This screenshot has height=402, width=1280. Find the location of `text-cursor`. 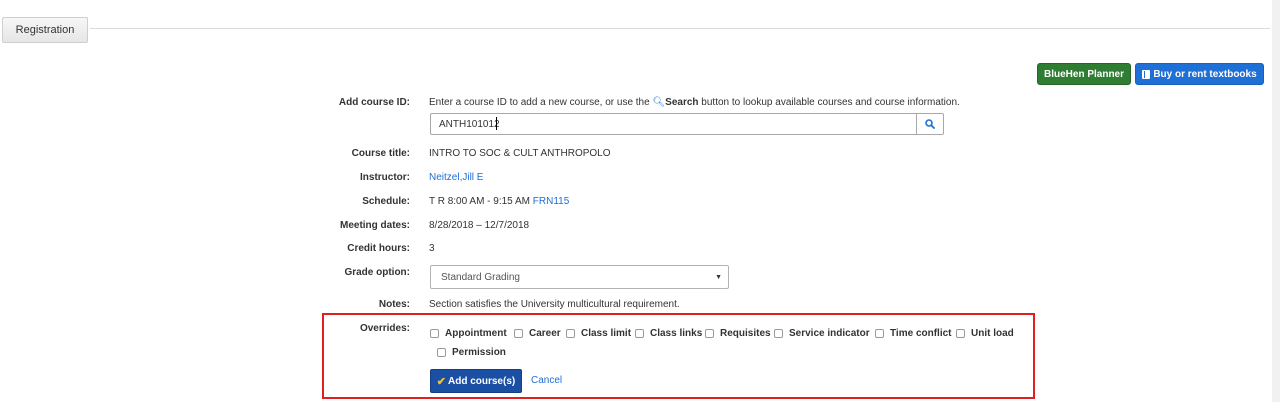

text-cursor is located at coordinates (496, 123).